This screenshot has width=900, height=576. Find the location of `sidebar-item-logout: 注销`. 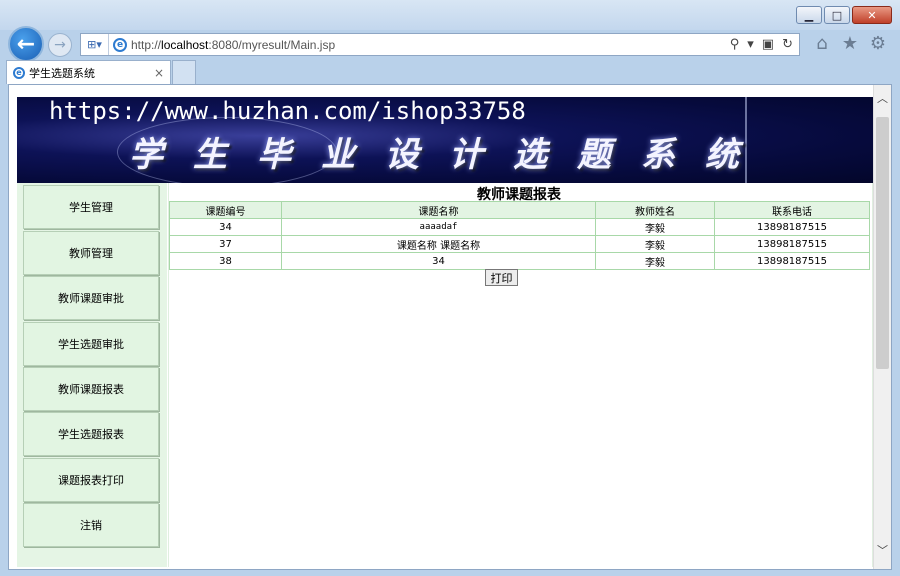

sidebar-item-logout: 注销 is located at coordinates (91, 525).